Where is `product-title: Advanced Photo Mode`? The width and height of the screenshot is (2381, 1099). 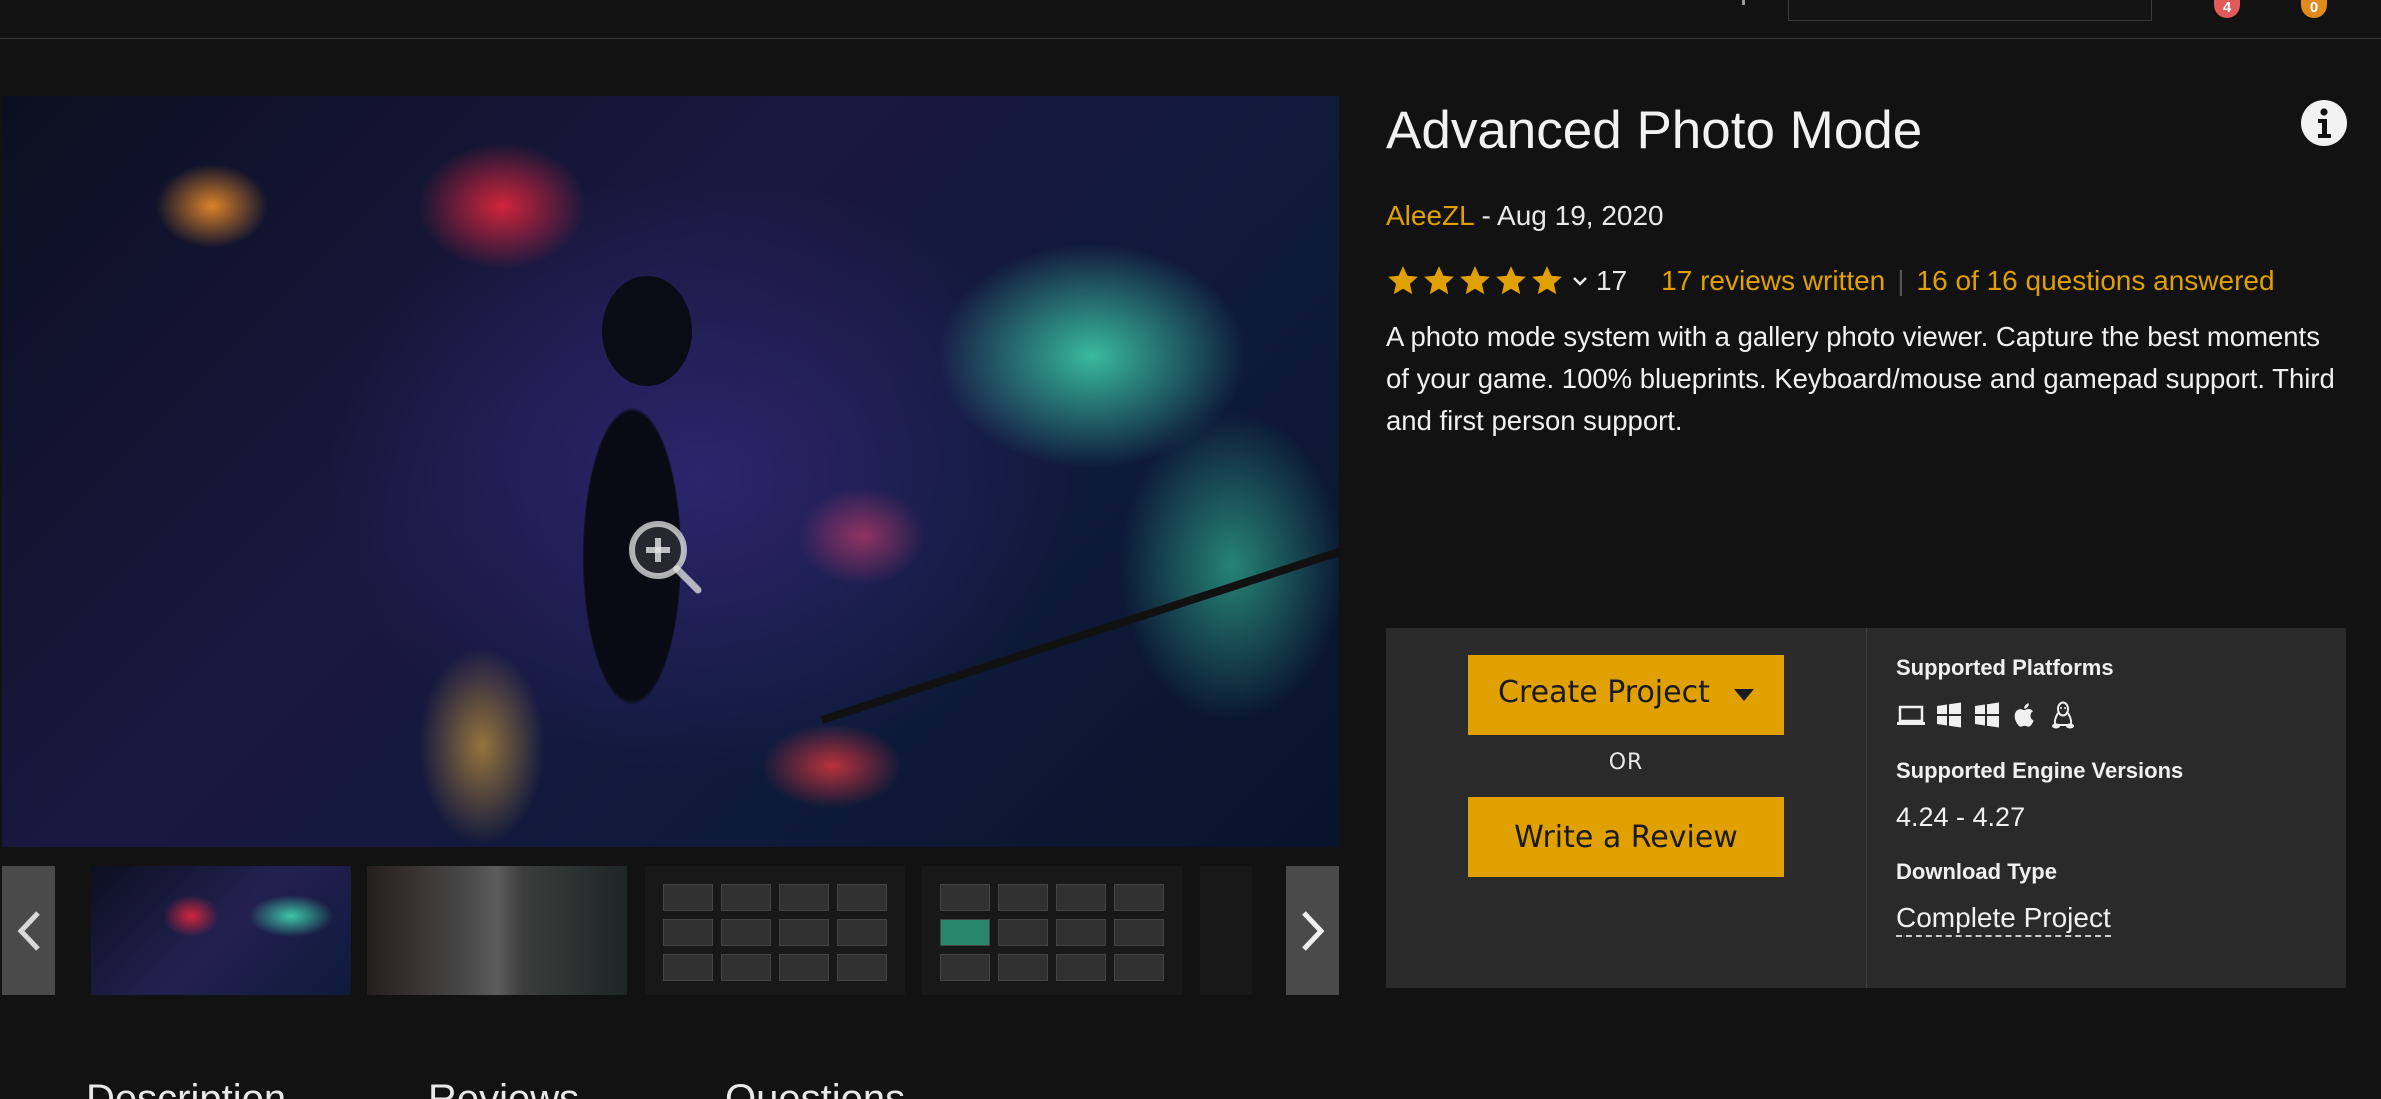
product-title: Advanced Photo Mode is located at coordinates (1654, 130).